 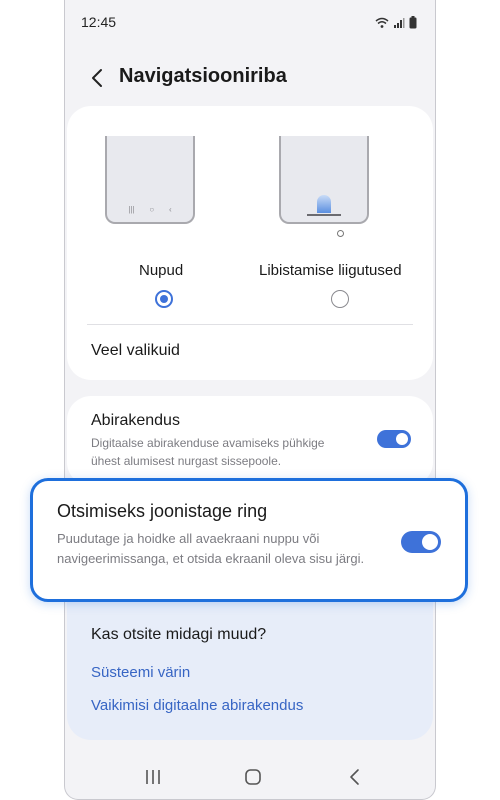 What do you see at coordinates (394, 439) in the screenshot?
I see `assistant-toggle` at bounding box center [394, 439].